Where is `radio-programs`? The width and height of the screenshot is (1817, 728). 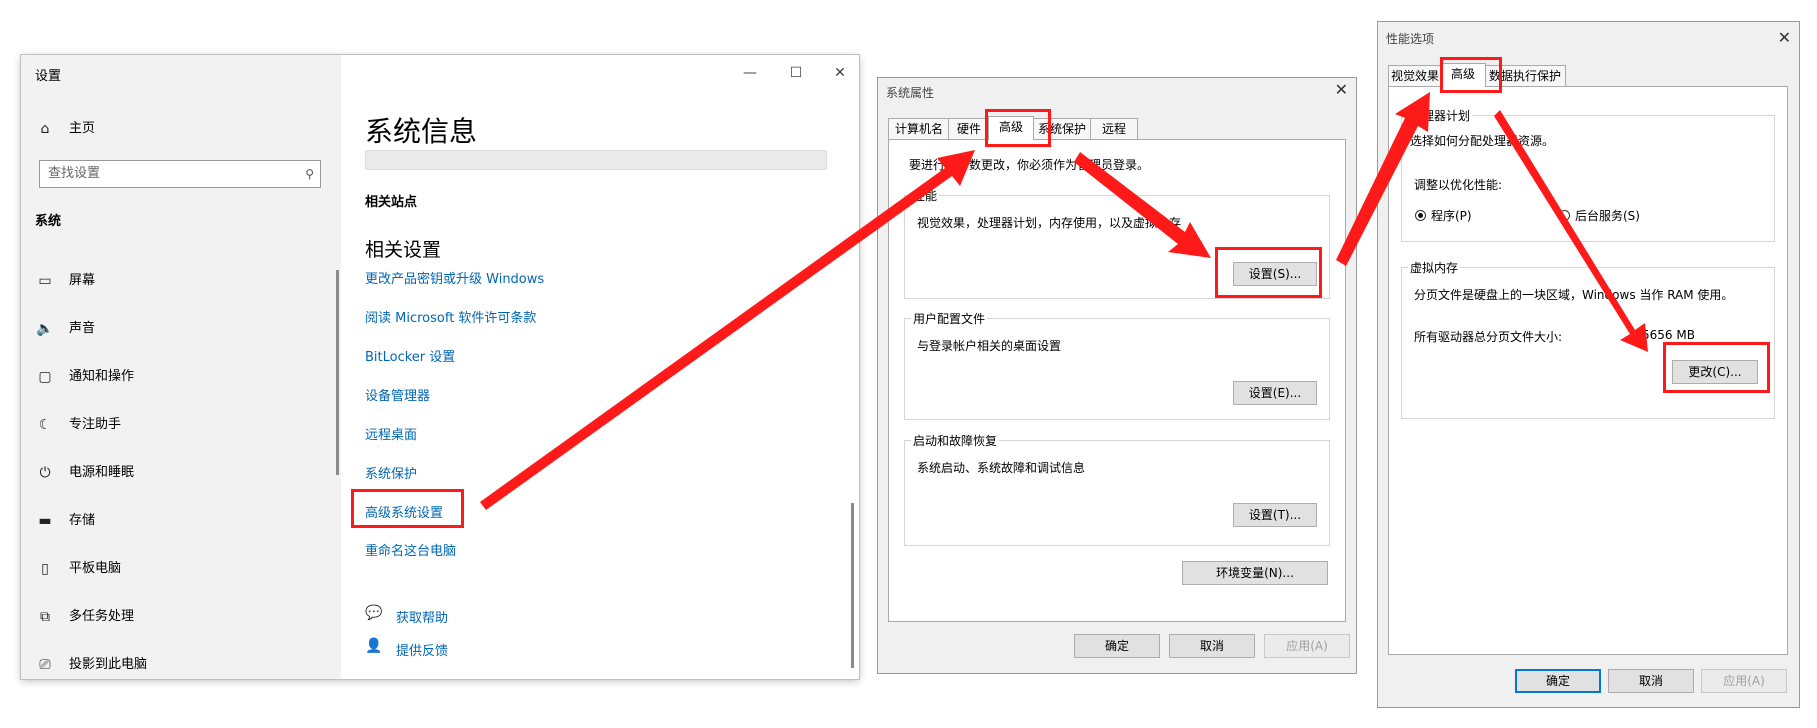 radio-programs is located at coordinates (1420, 215).